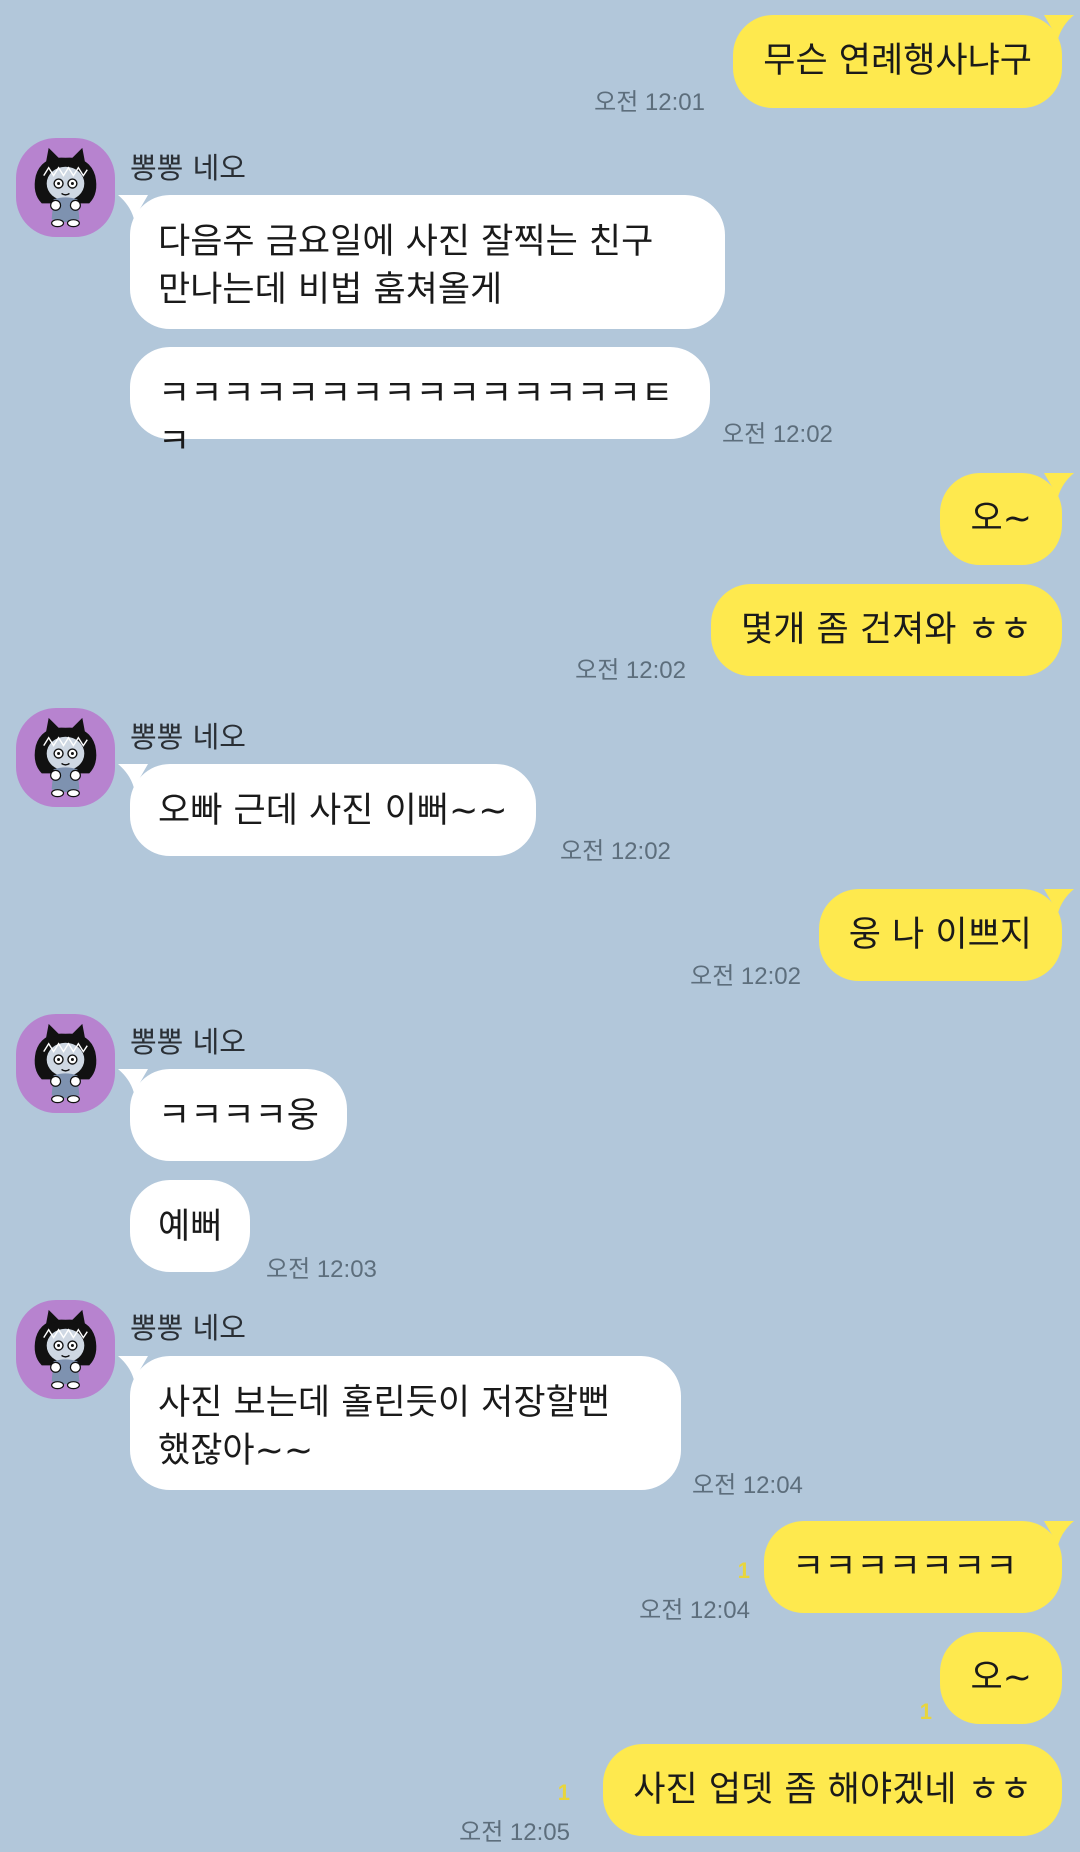 Image resolution: width=1080 pixels, height=1852 pixels. I want to click on message-bubble-incoming: 사진 보는데 홀린듯이 저장할뻔 했잖아~~, so click(405, 1423).